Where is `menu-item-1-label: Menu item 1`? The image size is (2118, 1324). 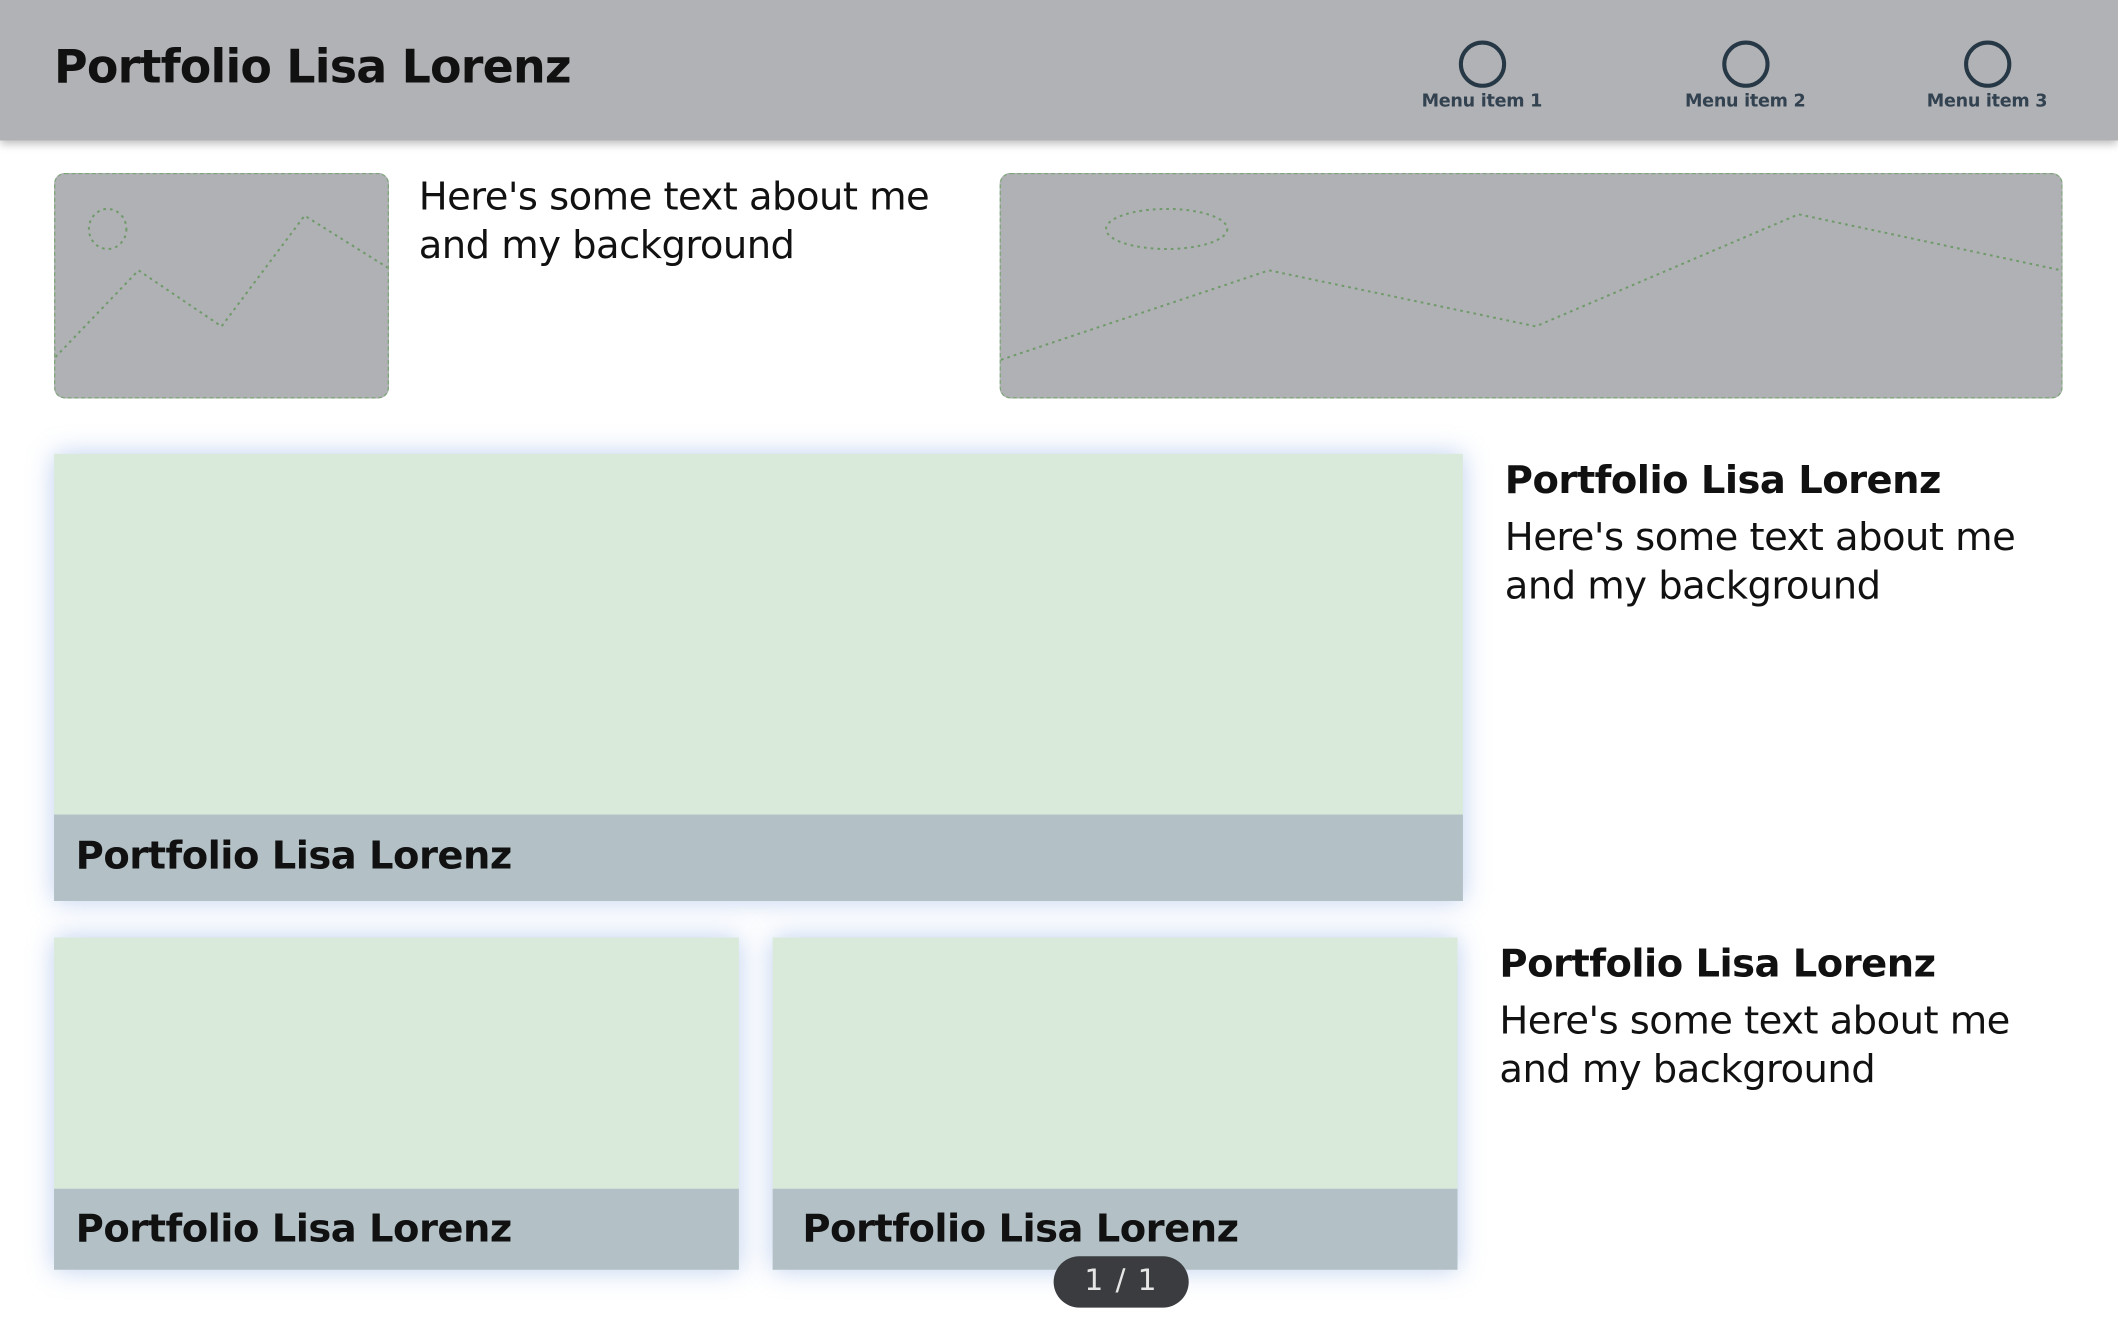
menu-item-1-label: Menu item 1 is located at coordinates (1482, 102).